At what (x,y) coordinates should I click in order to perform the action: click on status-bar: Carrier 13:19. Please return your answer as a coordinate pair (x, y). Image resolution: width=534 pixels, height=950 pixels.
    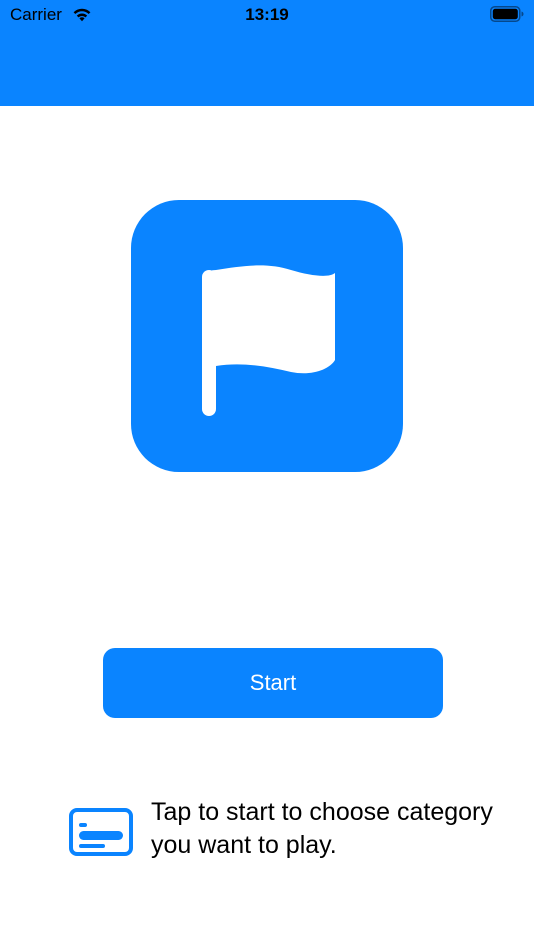
    Looking at the image, I should click on (267, 16).